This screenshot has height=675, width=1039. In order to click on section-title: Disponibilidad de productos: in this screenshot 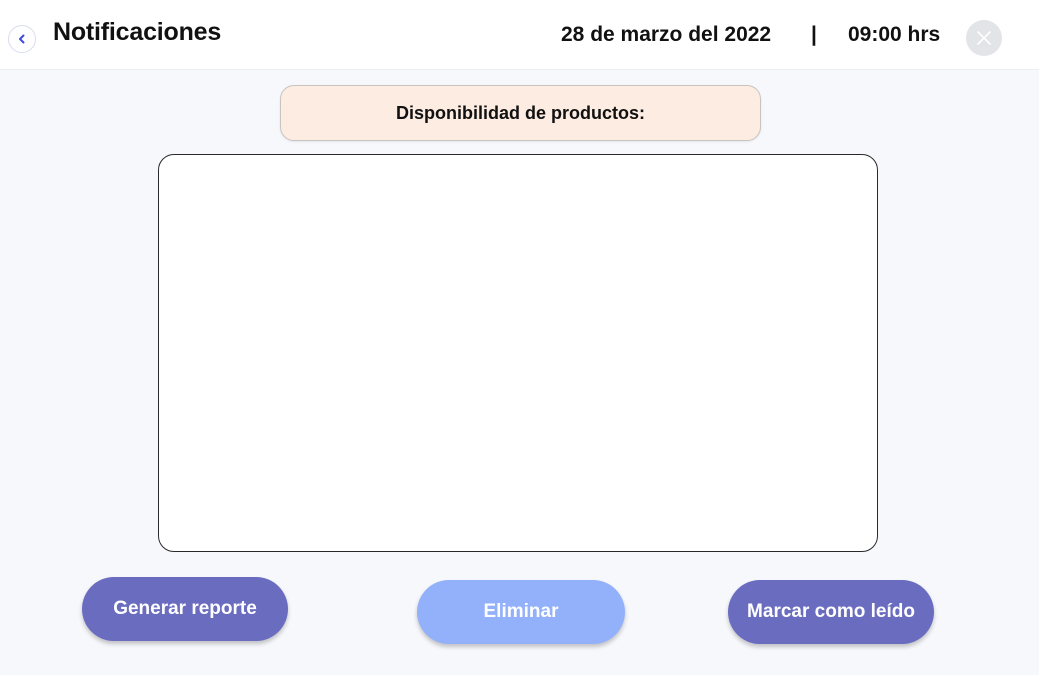, I will do `click(520, 112)`.